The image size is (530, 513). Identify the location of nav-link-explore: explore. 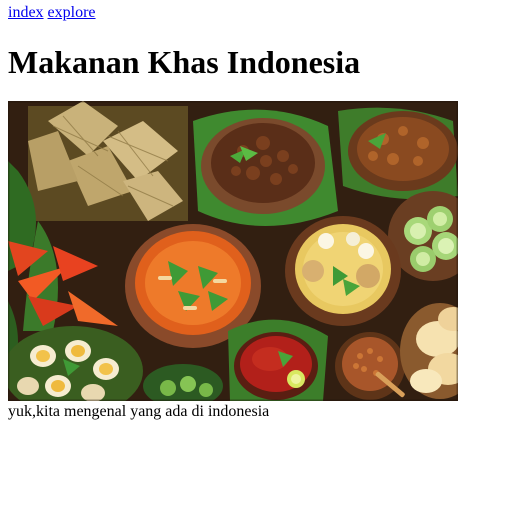
(72, 12).